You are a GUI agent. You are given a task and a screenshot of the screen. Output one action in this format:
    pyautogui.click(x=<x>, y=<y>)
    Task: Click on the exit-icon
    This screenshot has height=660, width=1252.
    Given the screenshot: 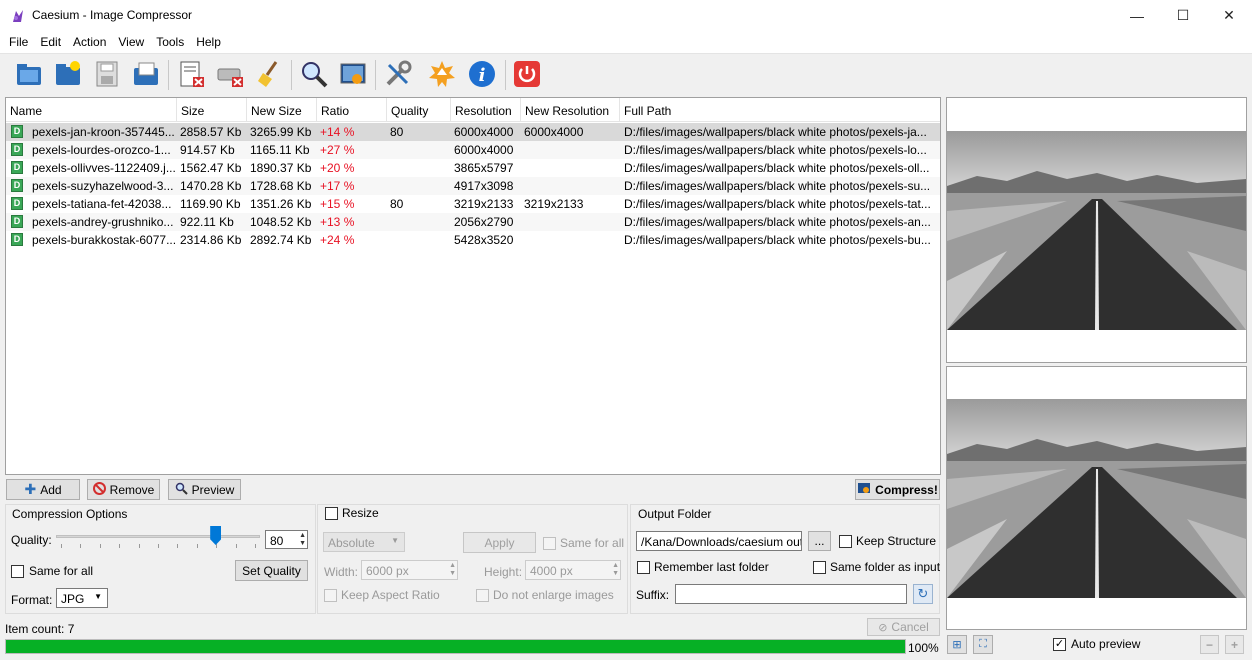 What is the action you would take?
    pyautogui.click(x=527, y=74)
    